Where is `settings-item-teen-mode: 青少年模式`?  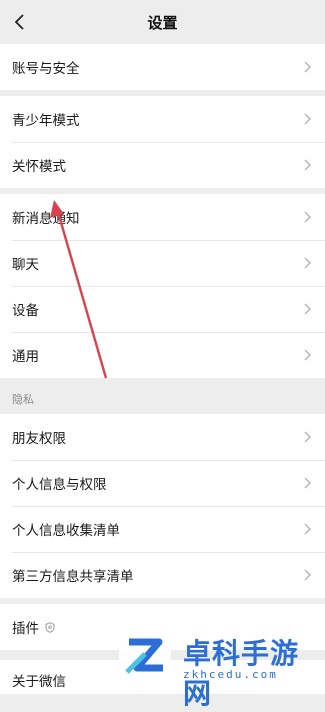 settings-item-teen-mode: 青少年模式 is located at coordinates (162, 119).